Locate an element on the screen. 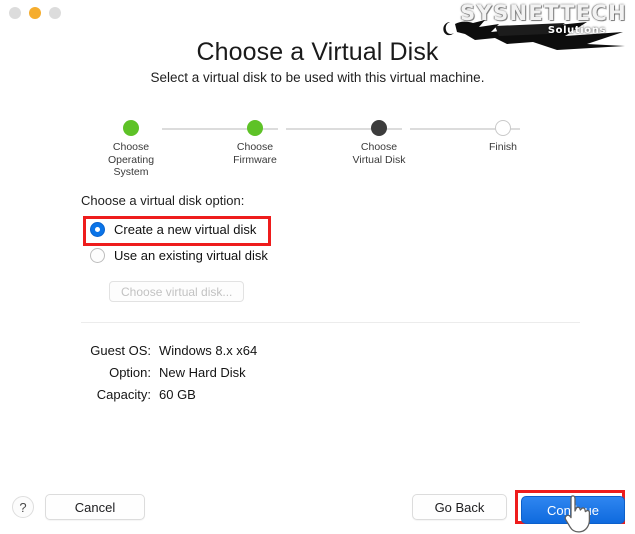 This screenshot has height=534, width=635. stepper-step-choose-operating-system: Choose Operating System is located at coordinates (131, 149).